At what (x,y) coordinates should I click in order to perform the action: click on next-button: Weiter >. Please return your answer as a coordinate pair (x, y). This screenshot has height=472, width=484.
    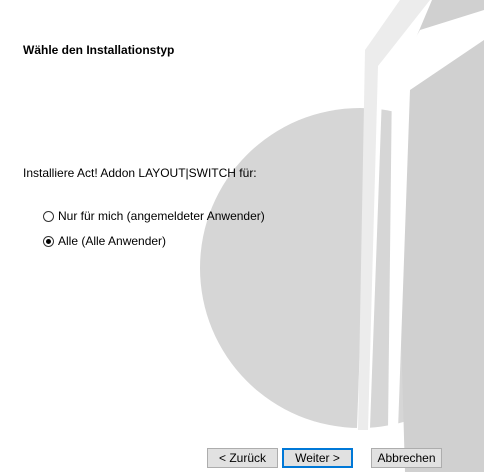
    Looking at the image, I should click on (317, 458).